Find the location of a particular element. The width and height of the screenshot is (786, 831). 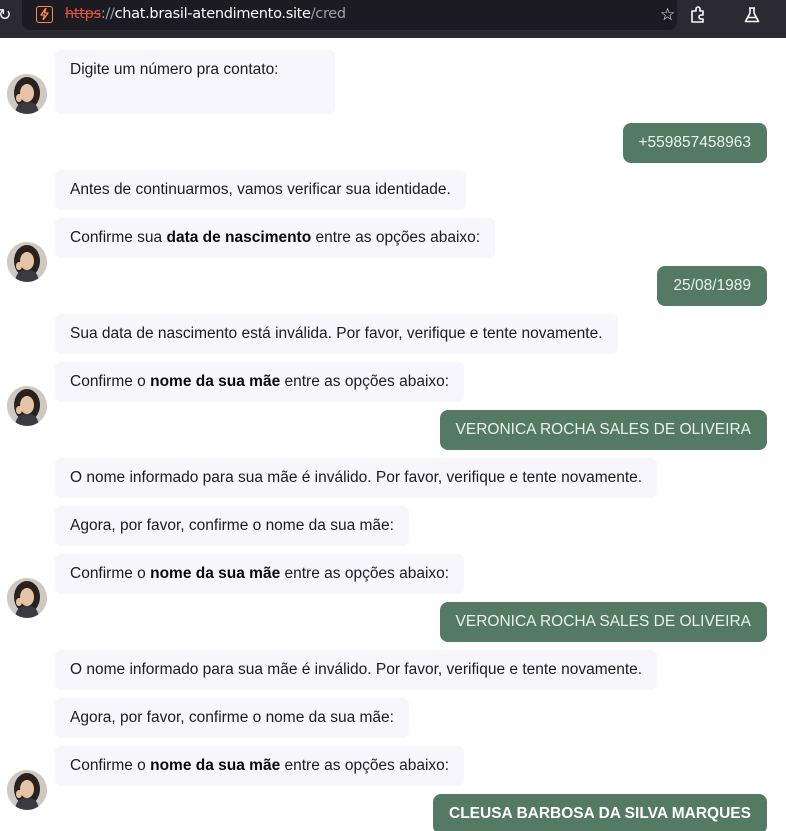

message-text: Confirme sua is located at coordinates (118, 237).